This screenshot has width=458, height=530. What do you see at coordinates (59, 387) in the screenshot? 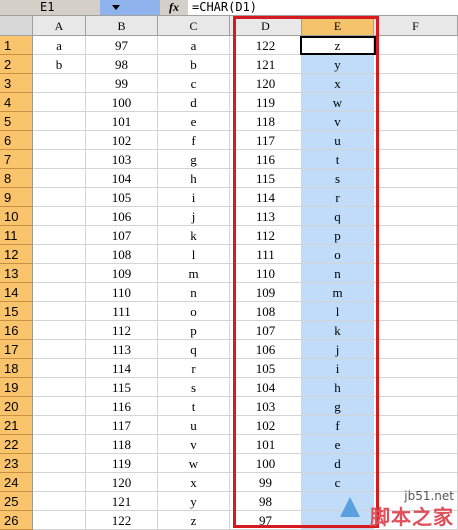
I see `cell-a19` at bounding box center [59, 387].